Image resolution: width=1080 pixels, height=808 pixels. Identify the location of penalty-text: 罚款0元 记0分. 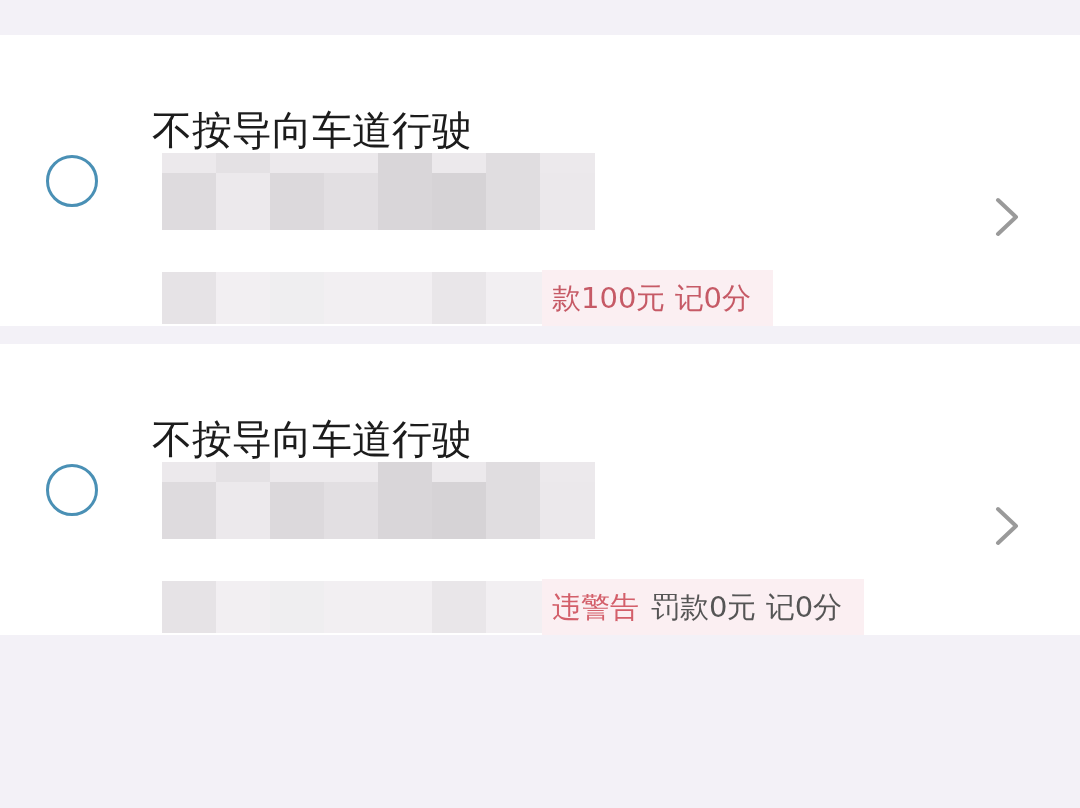
(747, 607).